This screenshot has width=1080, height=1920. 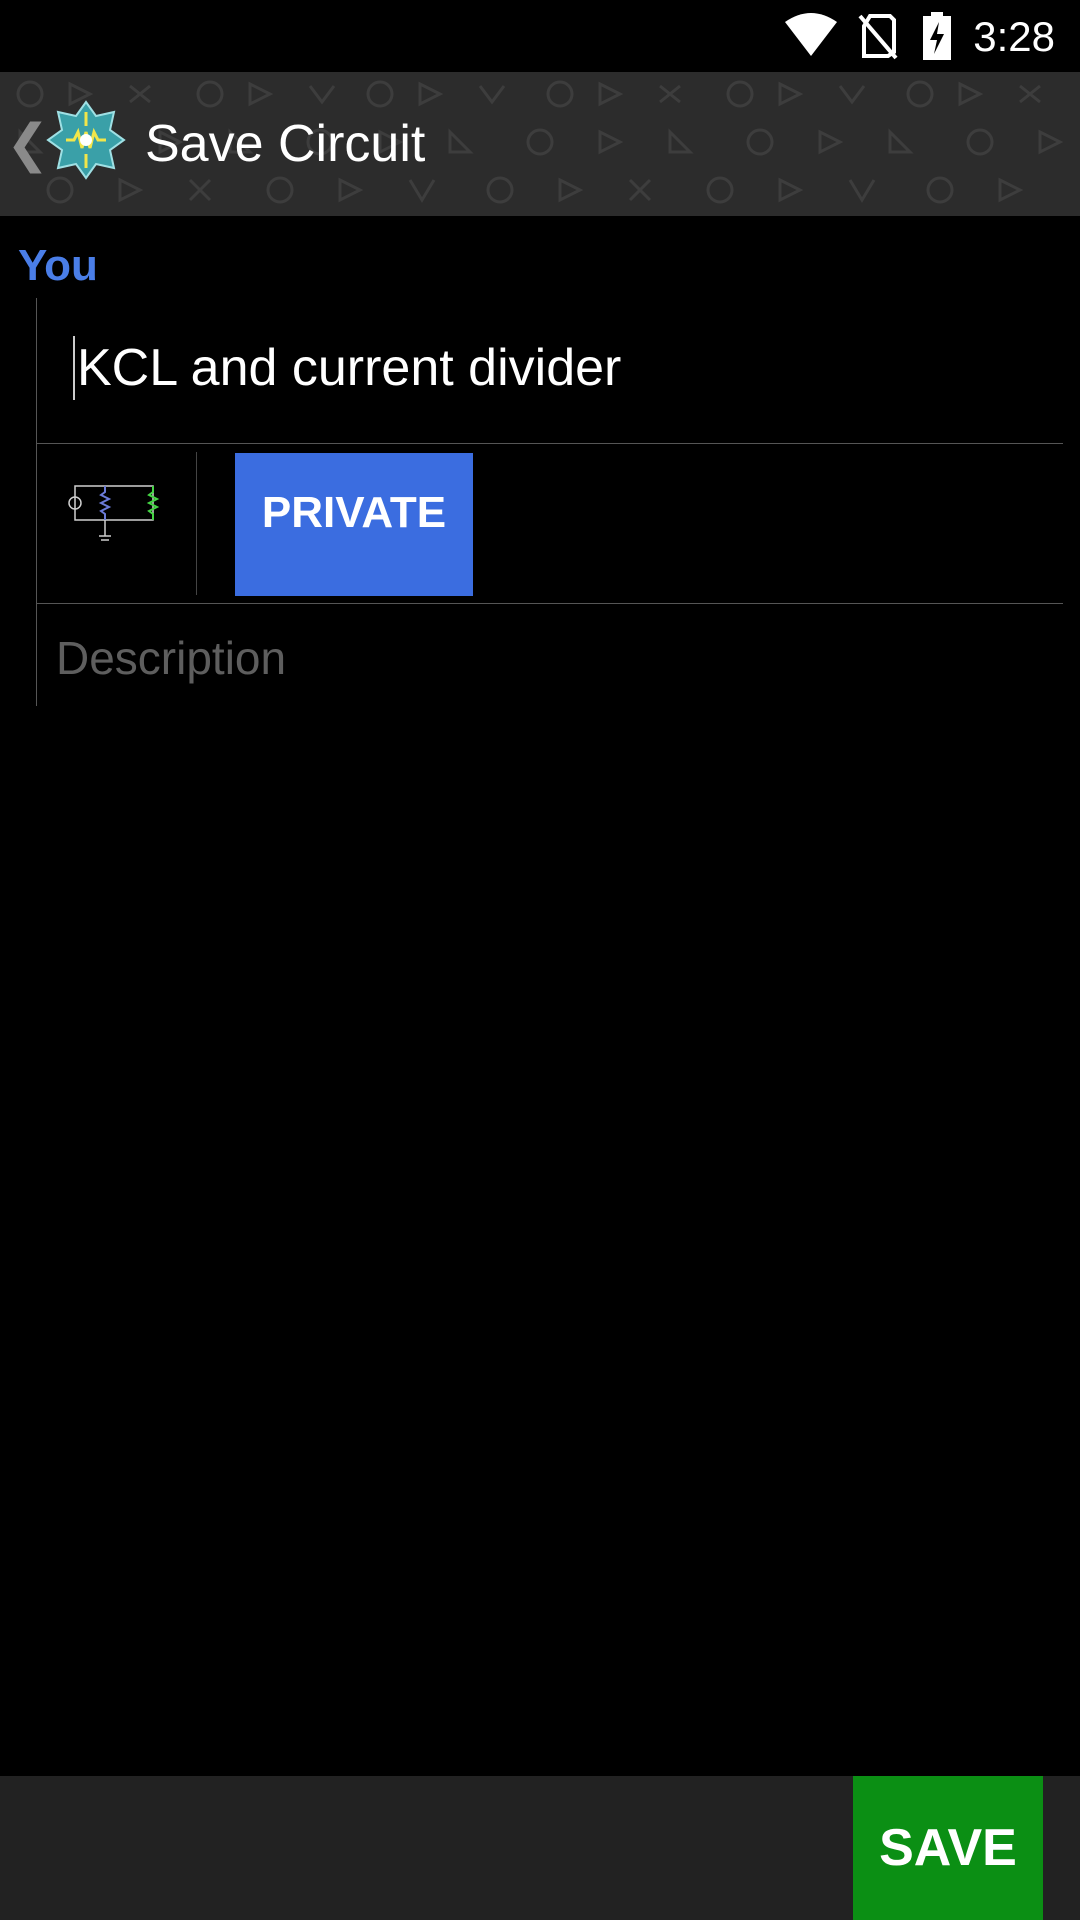 What do you see at coordinates (58, 265) in the screenshot?
I see `section-label-you: You` at bounding box center [58, 265].